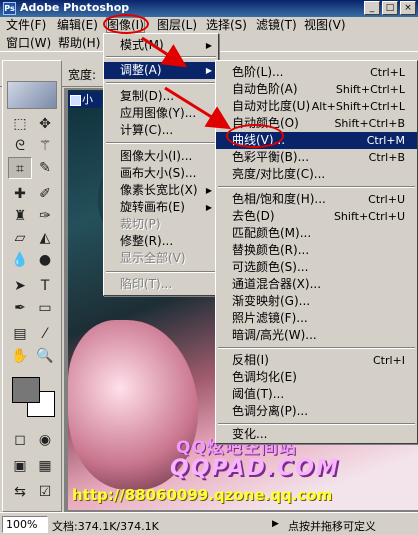  Describe the element at coordinates (45, 216) in the screenshot. I see `history-brush-icon: ✑` at that location.